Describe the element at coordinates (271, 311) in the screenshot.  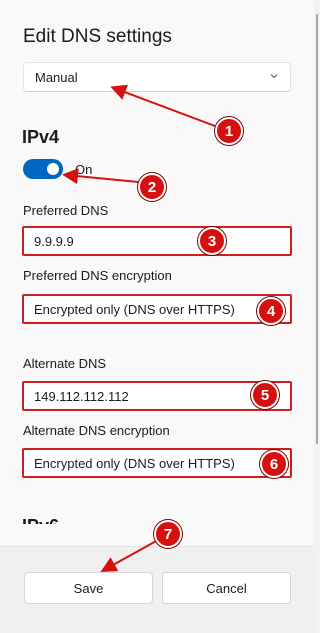
I see `annotation-badge-4: 4` at that location.